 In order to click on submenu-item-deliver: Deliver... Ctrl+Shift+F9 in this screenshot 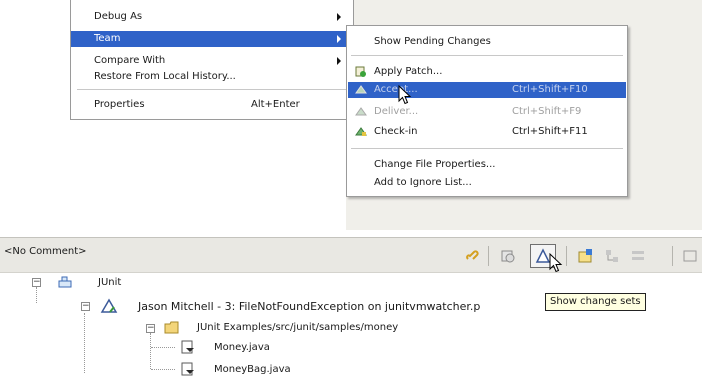, I will do `click(487, 112)`.